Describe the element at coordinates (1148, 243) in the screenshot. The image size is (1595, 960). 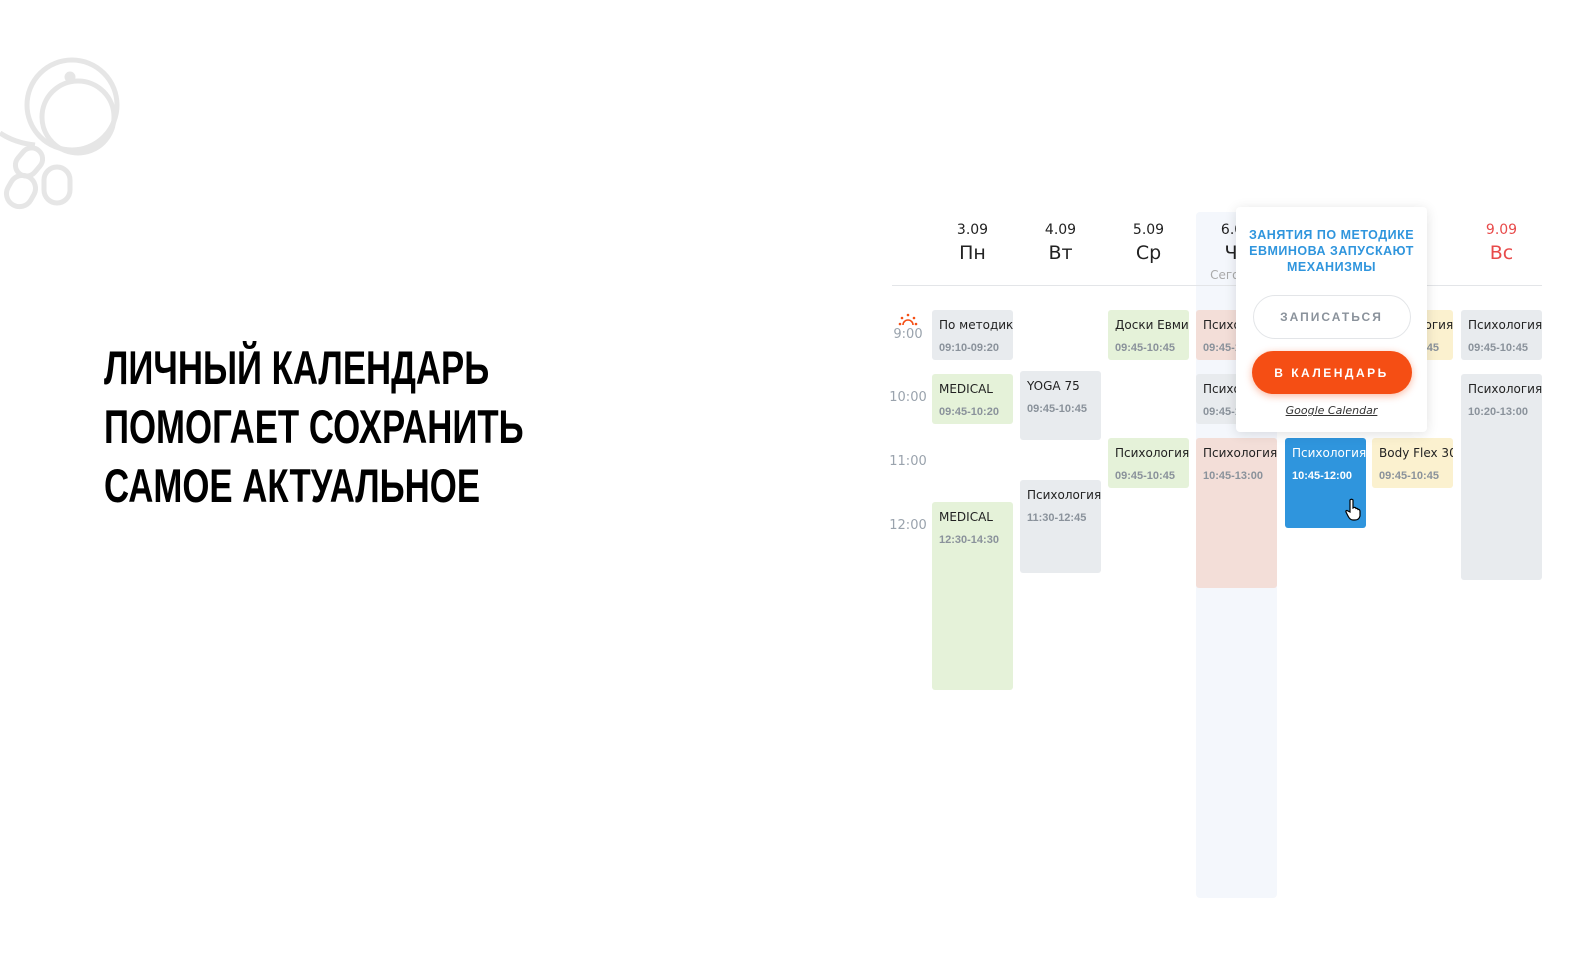
I see `day-header: 5.09 Ср` at that location.